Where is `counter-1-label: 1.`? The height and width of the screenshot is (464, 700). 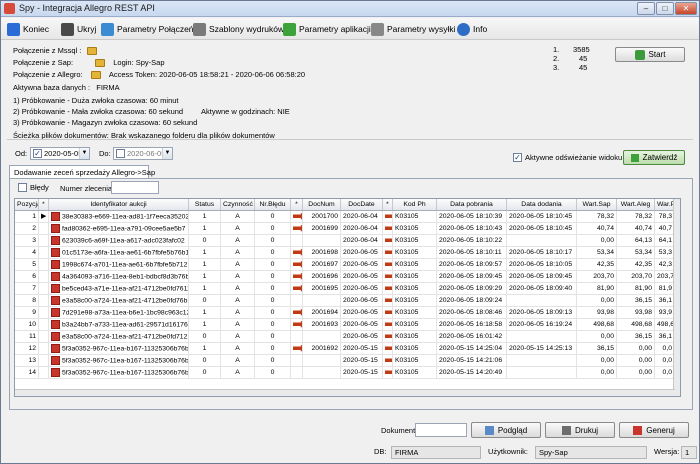 counter-1-label: 1. is located at coordinates (556, 49).